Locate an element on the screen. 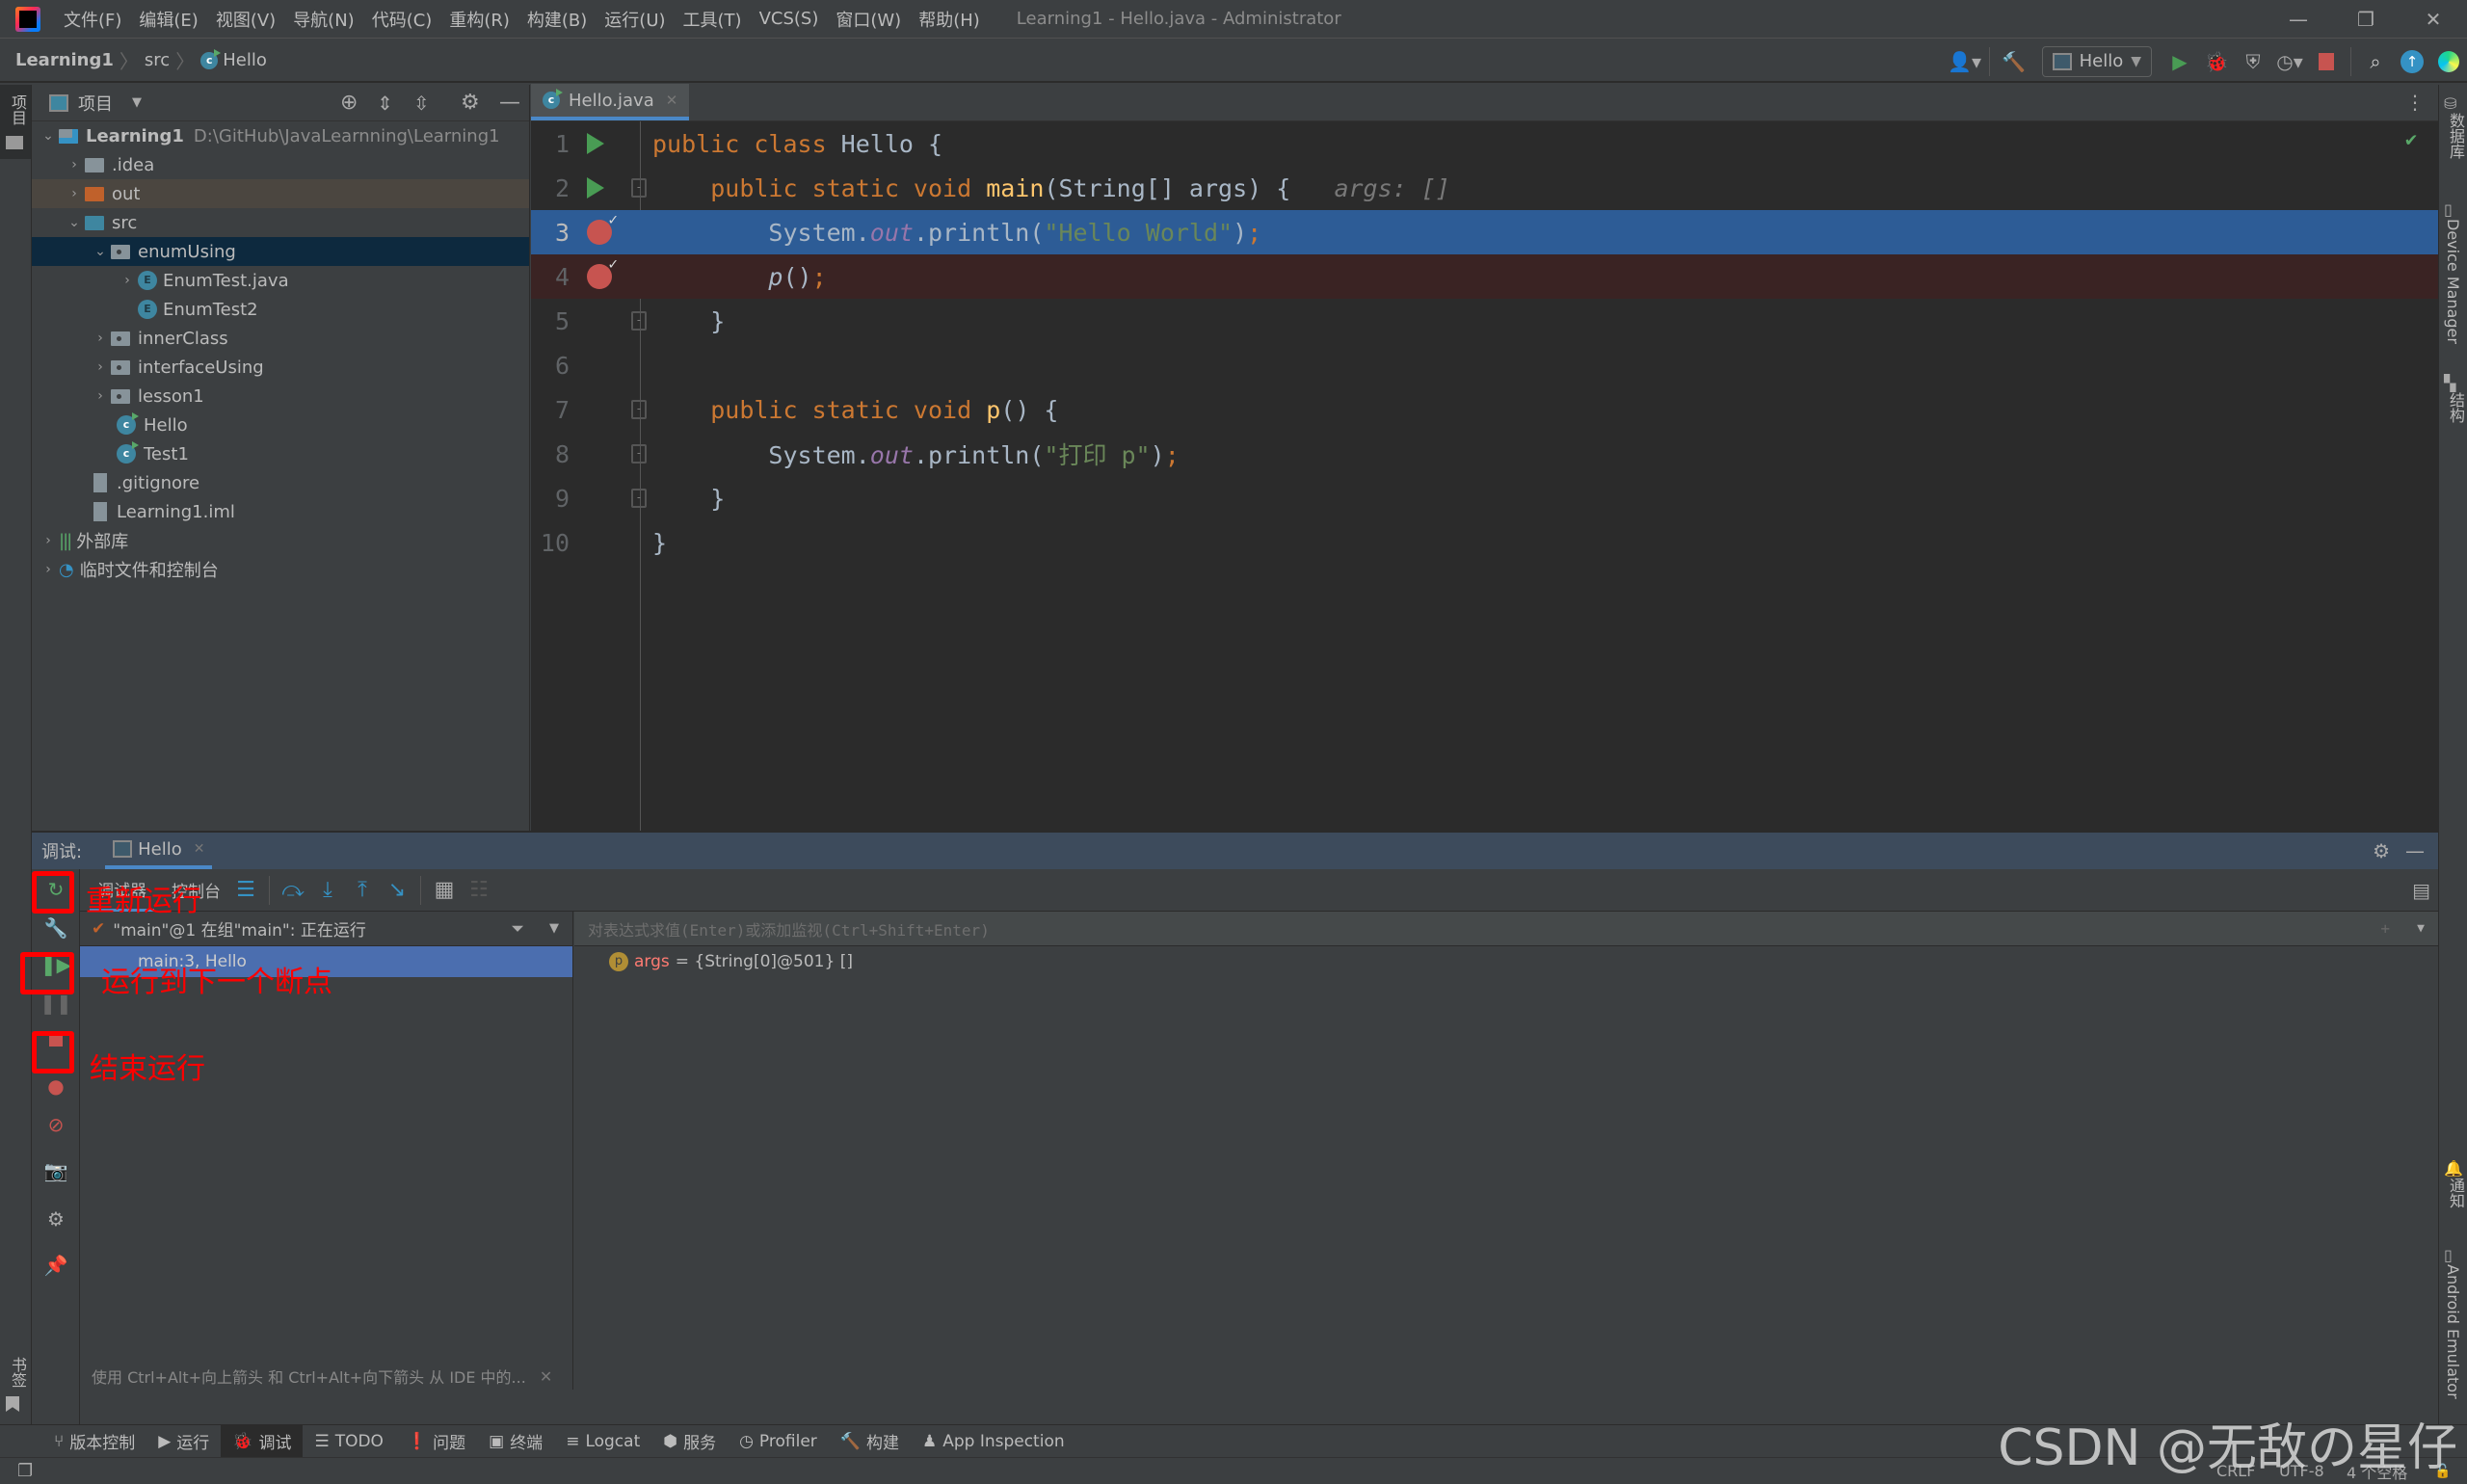  view-breakpoints-icon: ● is located at coordinates (56, 1086).